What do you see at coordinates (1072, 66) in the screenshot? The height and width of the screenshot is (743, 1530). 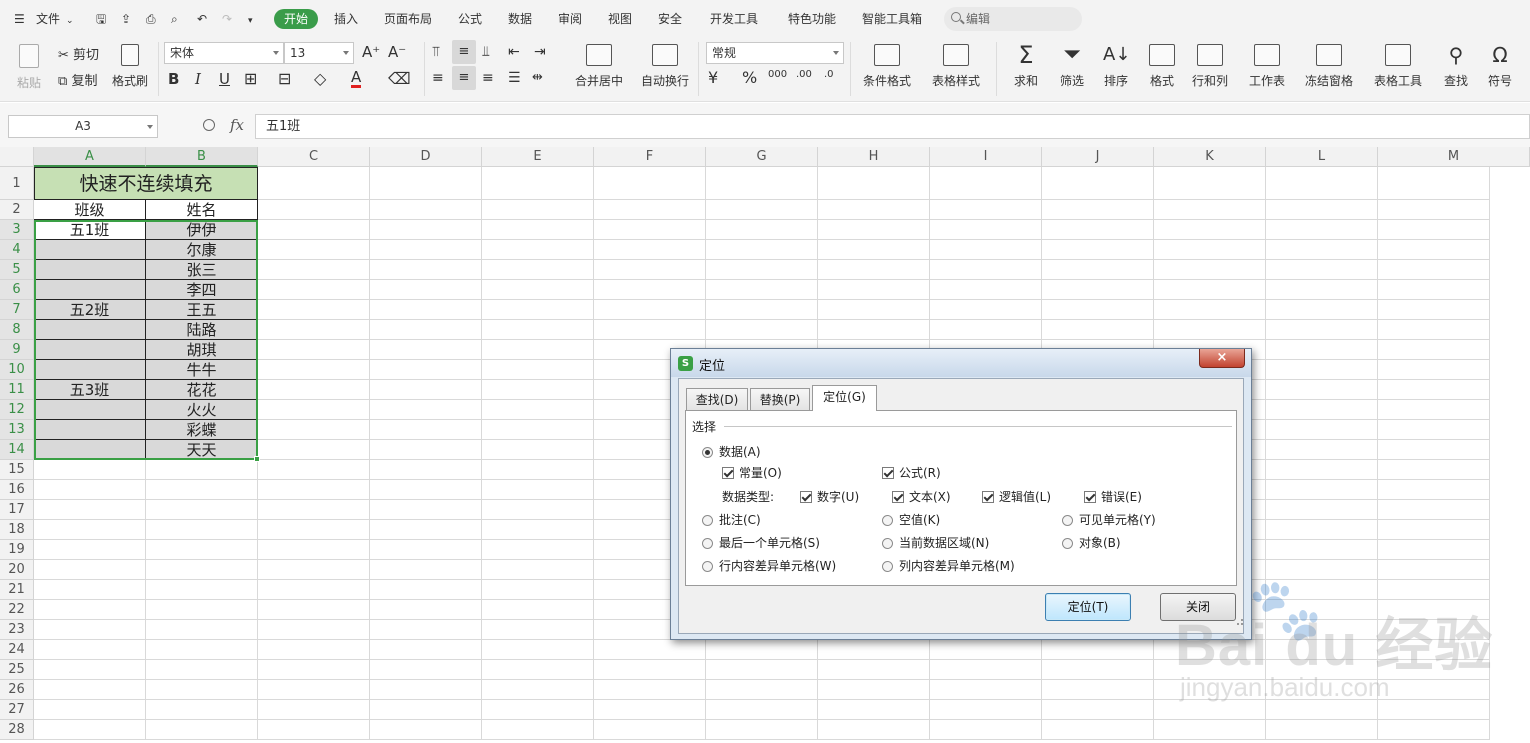 I see `filter-button: ⏷ 筛选` at bounding box center [1072, 66].